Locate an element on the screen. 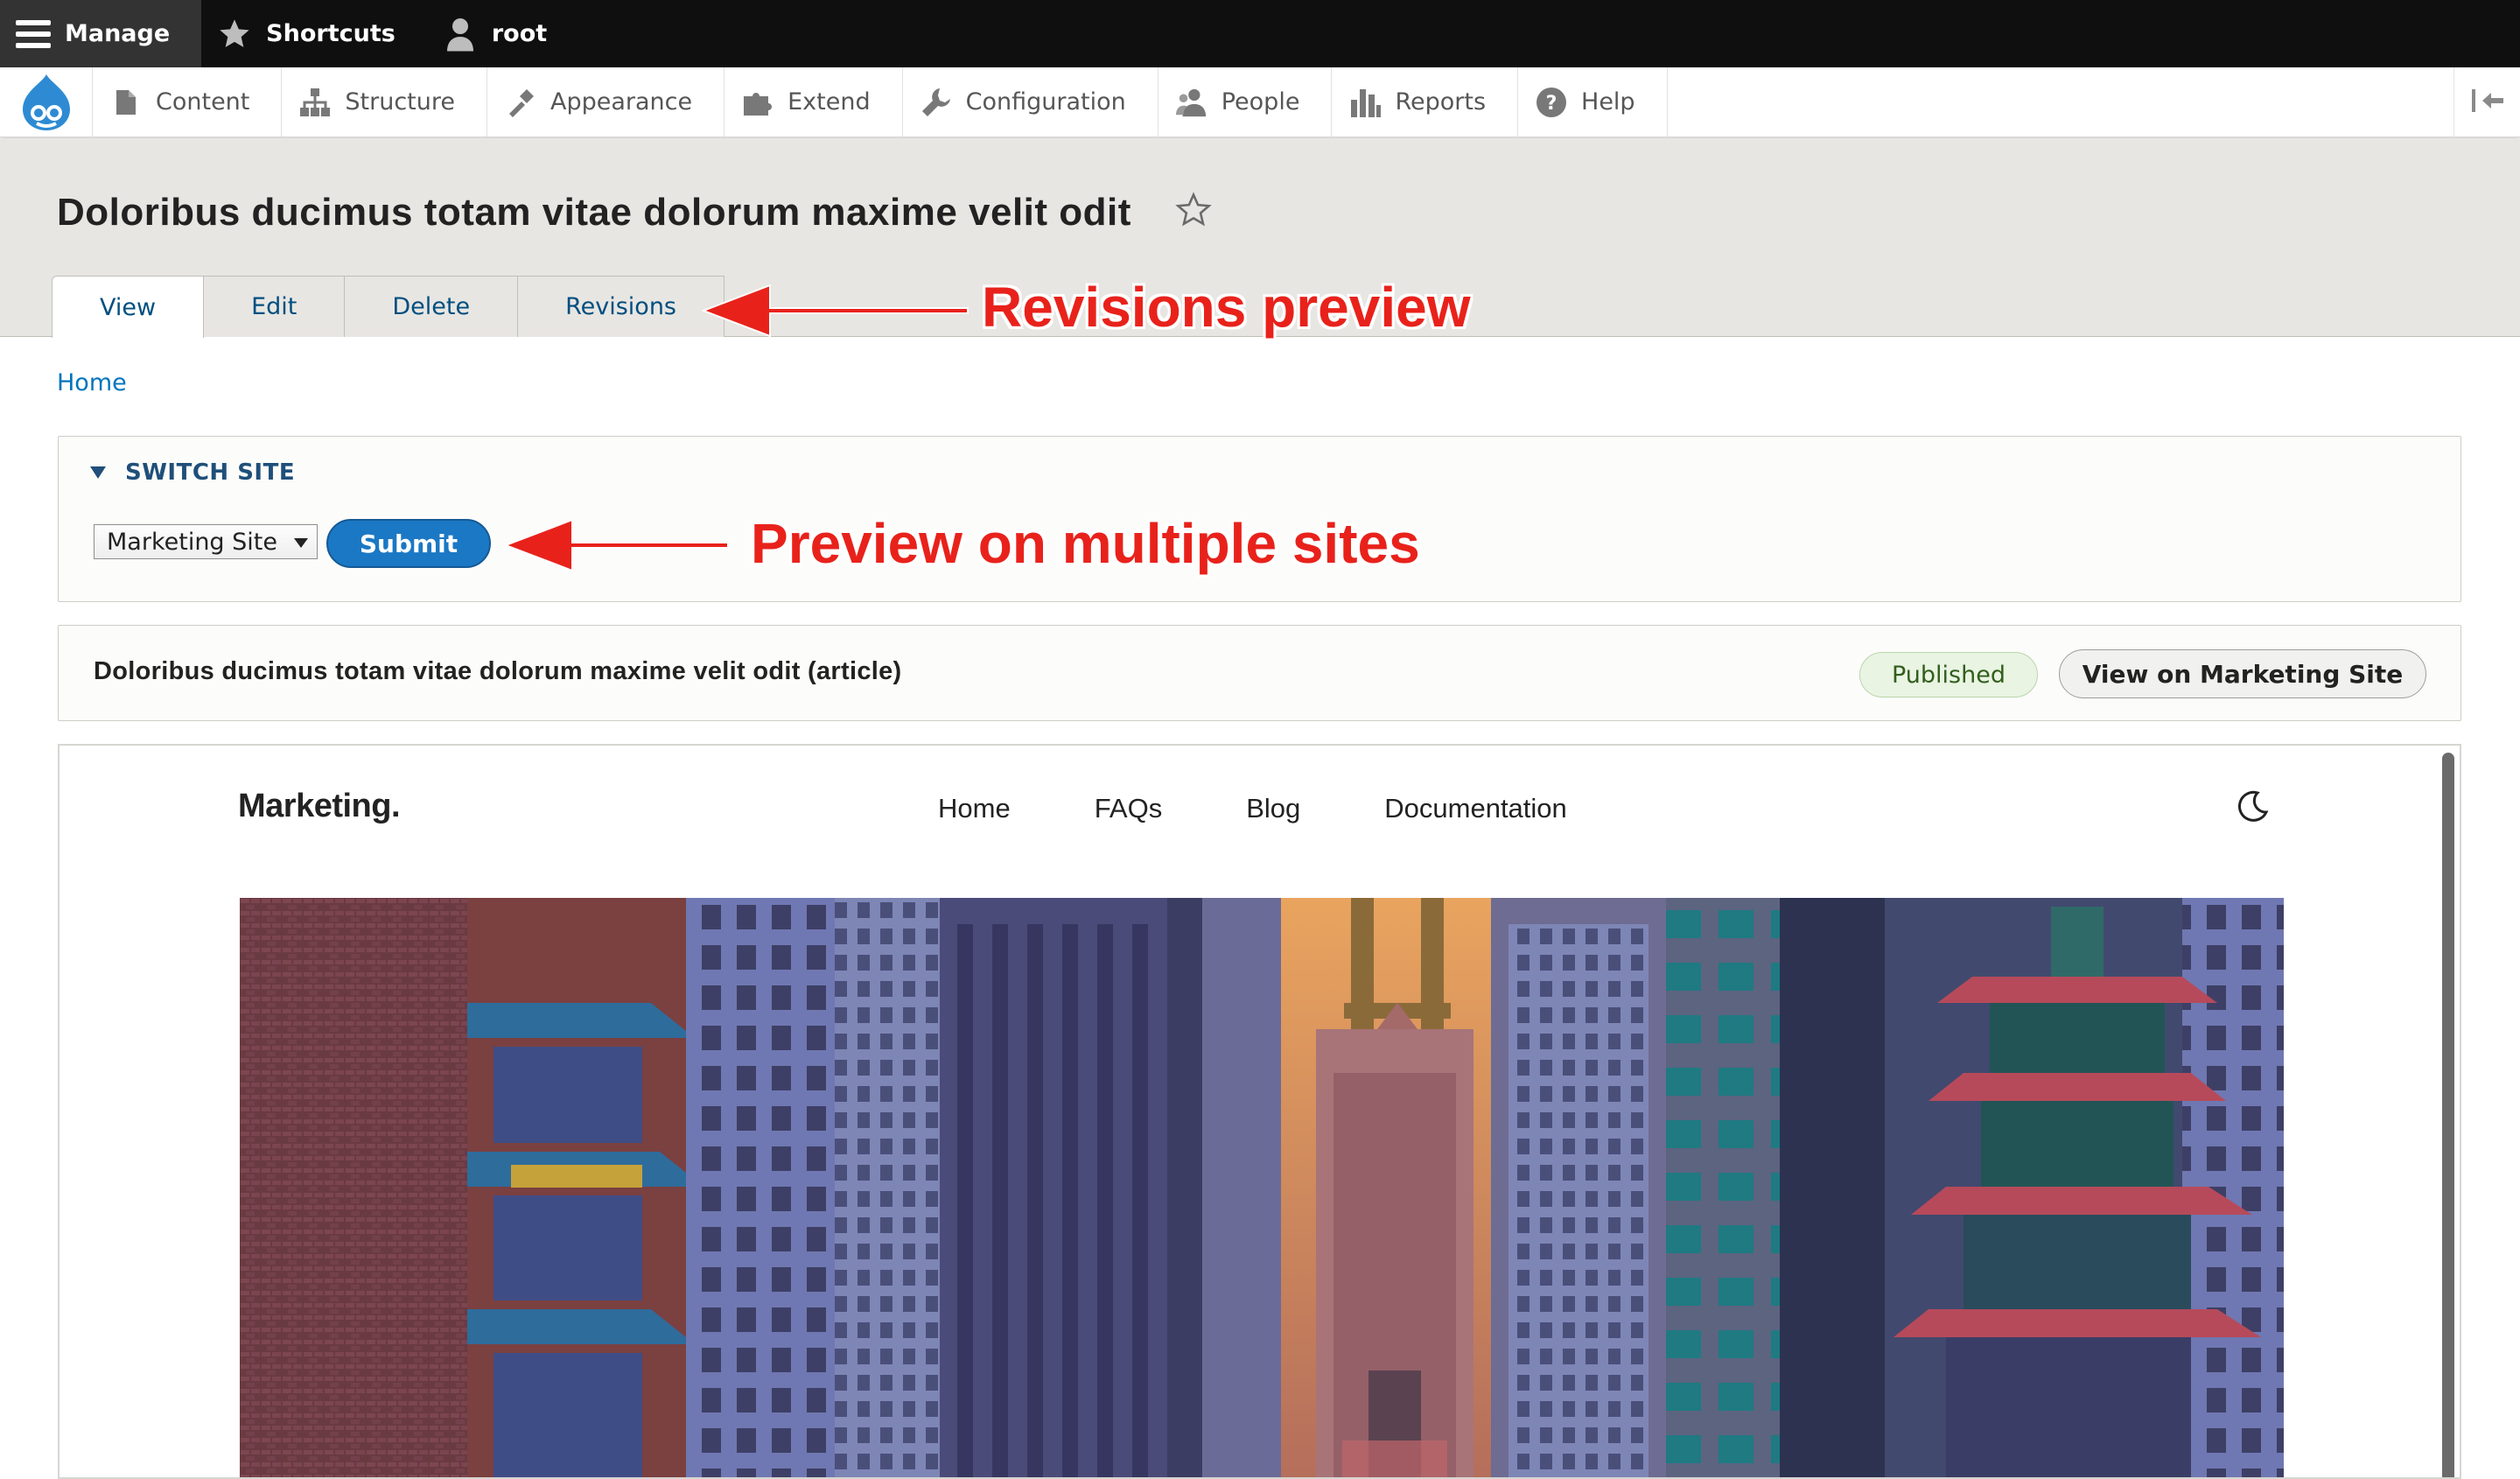 The height and width of the screenshot is (1479, 2520). tray-item-label: Configuration is located at coordinates (1045, 102).